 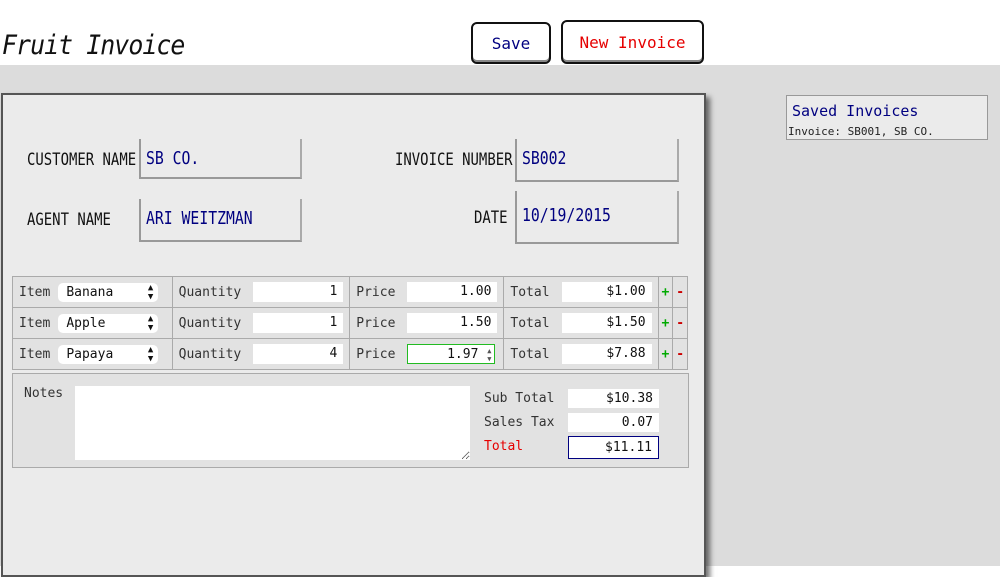 What do you see at coordinates (544, 158) in the screenshot?
I see `invoice-number-value: SB002` at bounding box center [544, 158].